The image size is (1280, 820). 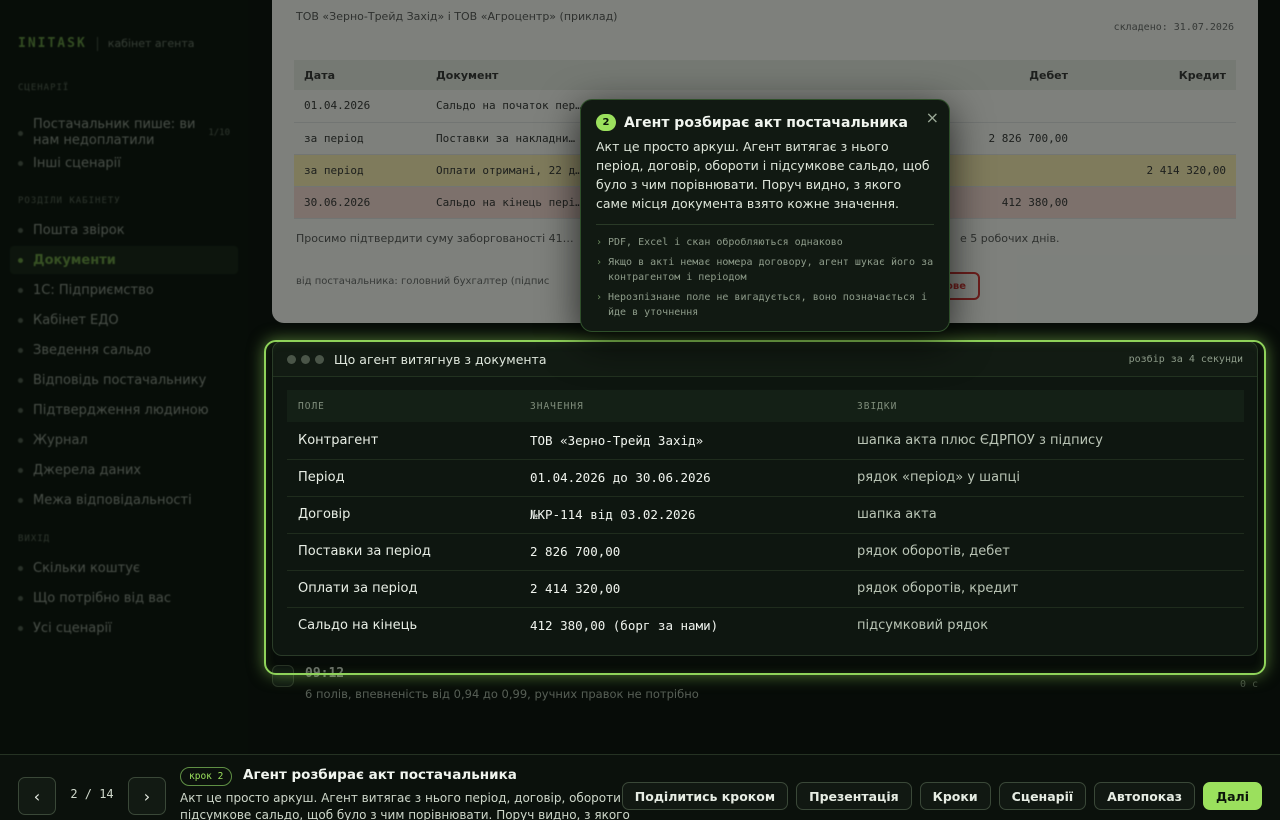 What do you see at coordinates (403, 406) in the screenshot?
I see `column-header: ПОЛЕ` at bounding box center [403, 406].